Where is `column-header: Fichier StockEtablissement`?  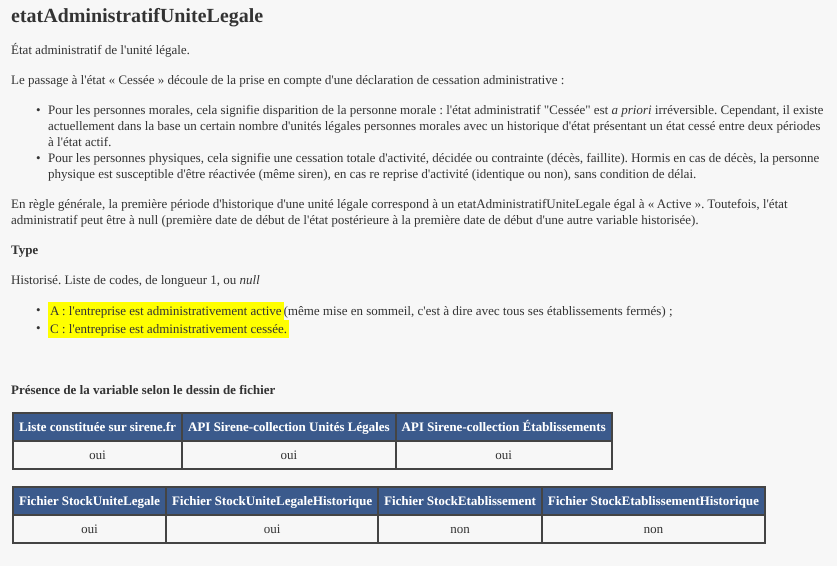
column-header: Fichier StockEtablissement is located at coordinates (460, 501).